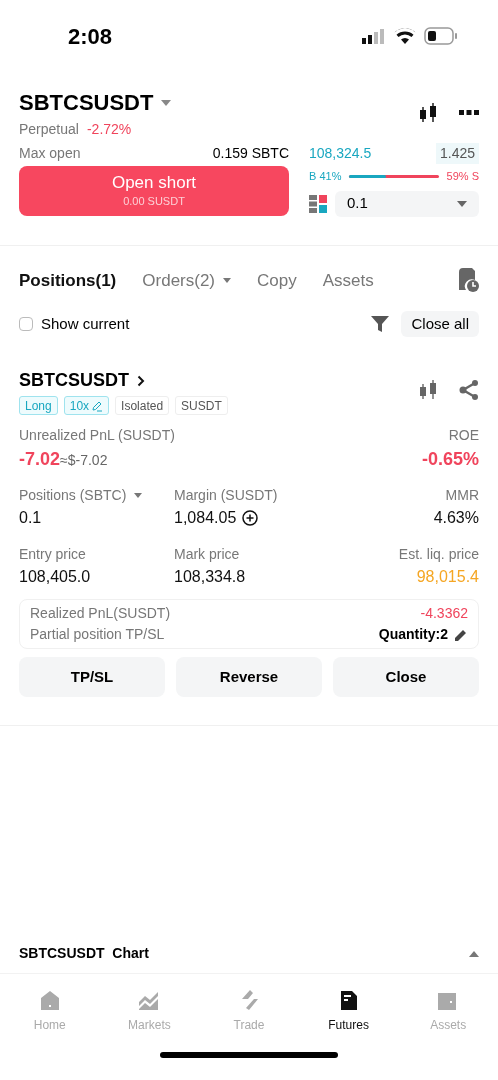  I want to click on action-button: Close, so click(406, 677).